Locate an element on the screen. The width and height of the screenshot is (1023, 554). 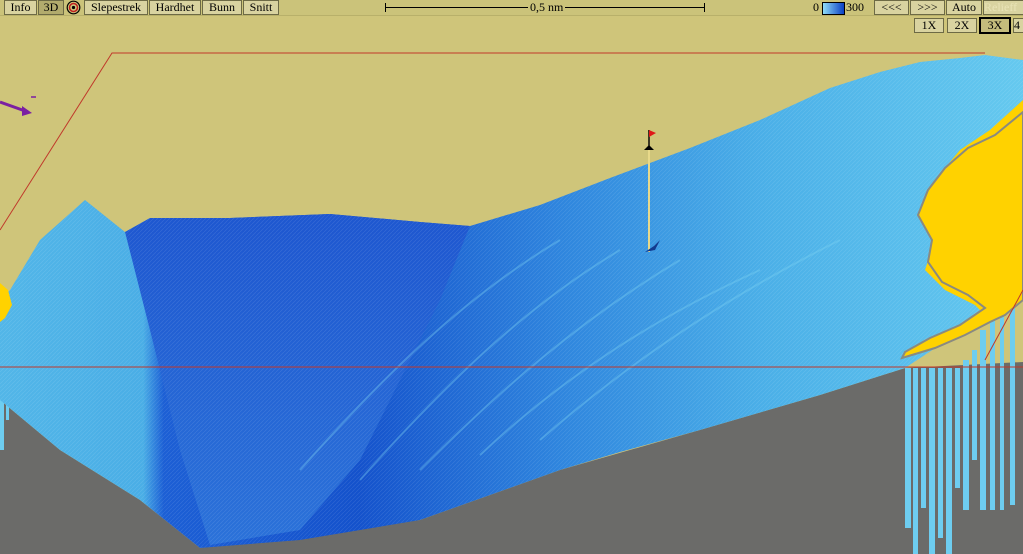
relief-button: Relieff is located at coordinates (1003, 7).